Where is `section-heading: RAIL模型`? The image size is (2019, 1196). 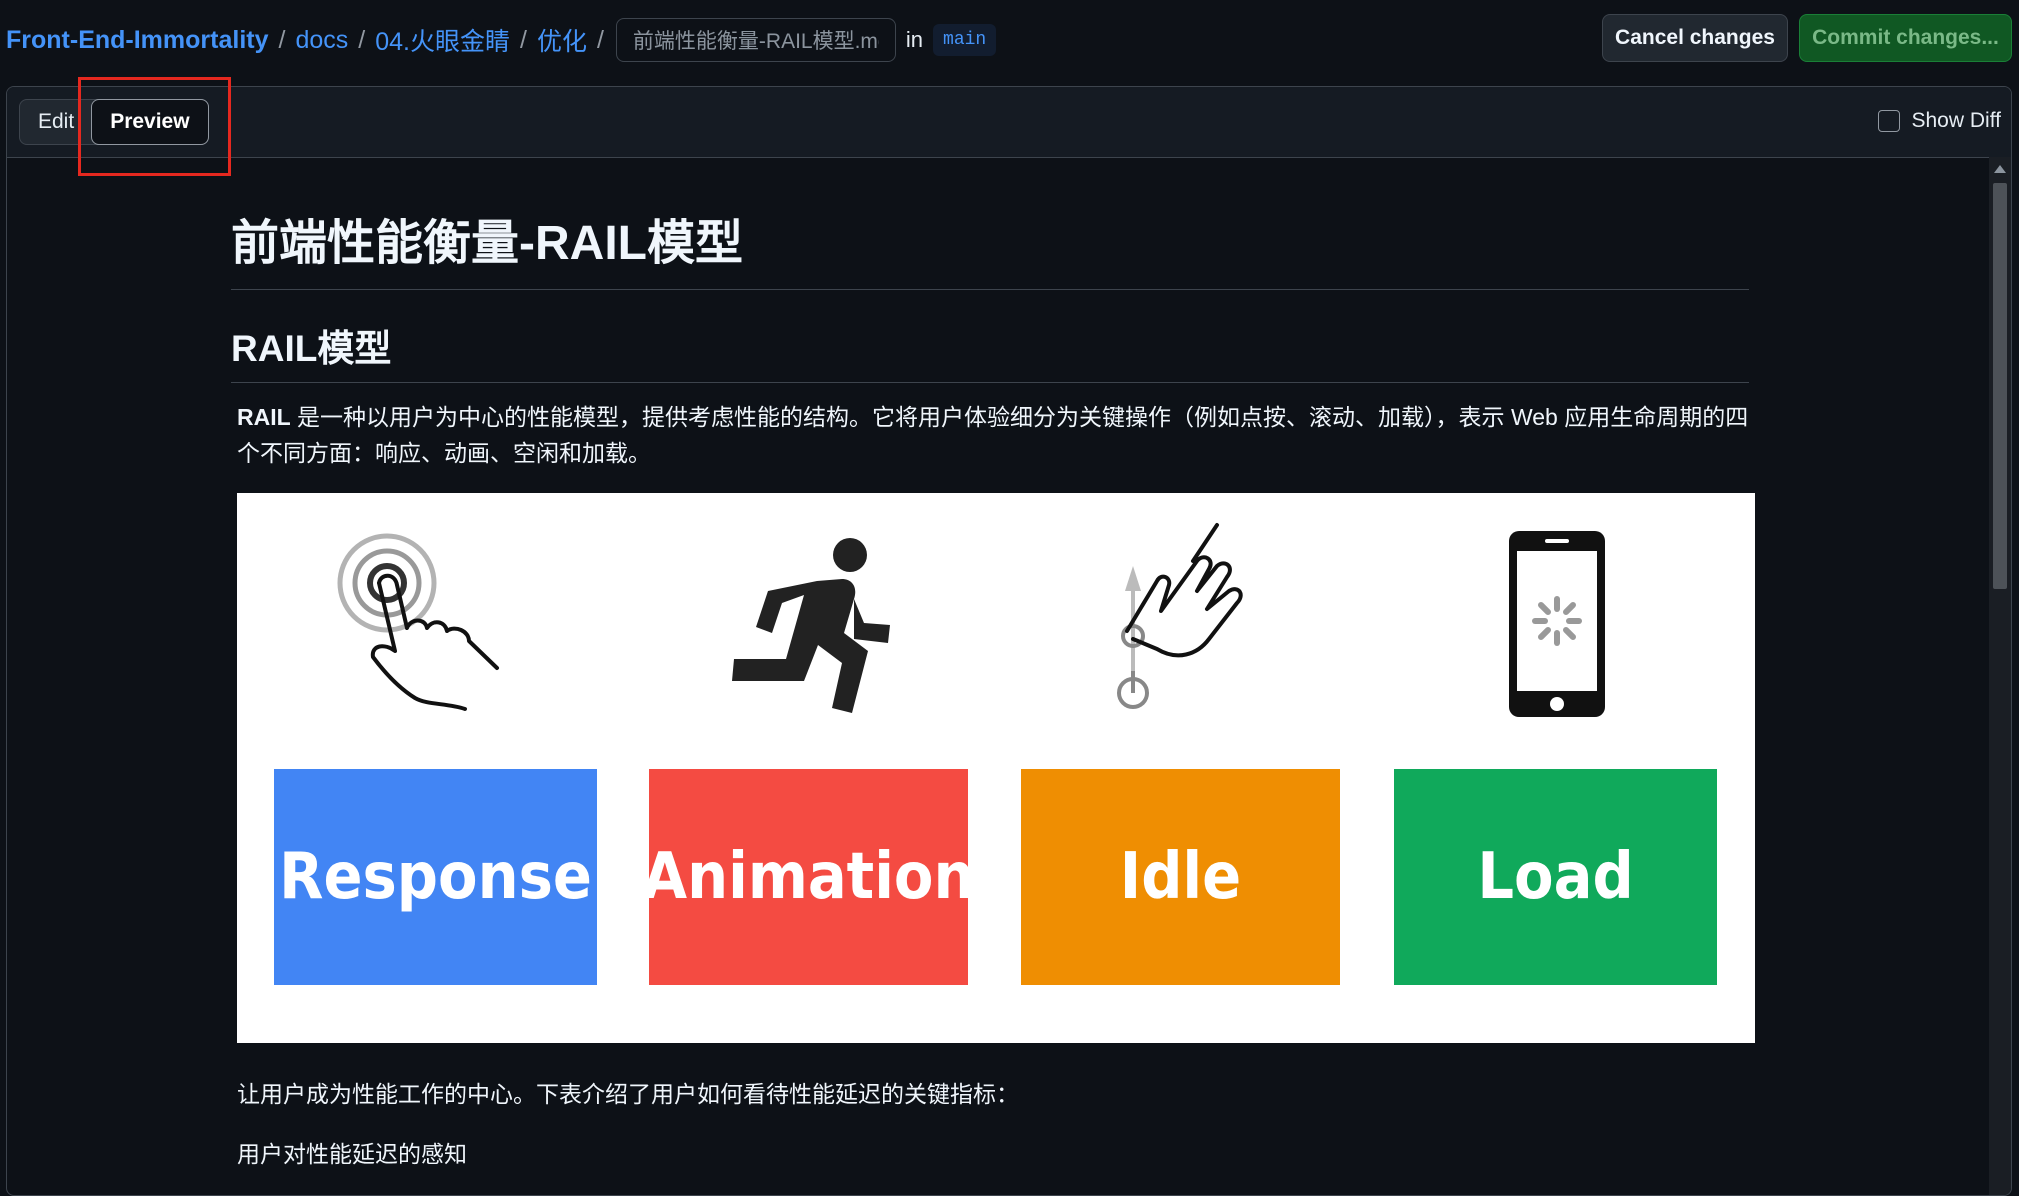
section-heading: RAIL模型 is located at coordinates (990, 350).